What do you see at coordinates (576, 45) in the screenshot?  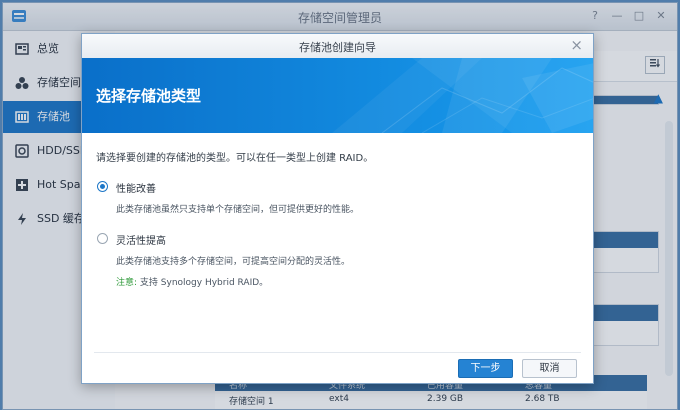 I see `close-icon: ×` at bounding box center [576, 45].